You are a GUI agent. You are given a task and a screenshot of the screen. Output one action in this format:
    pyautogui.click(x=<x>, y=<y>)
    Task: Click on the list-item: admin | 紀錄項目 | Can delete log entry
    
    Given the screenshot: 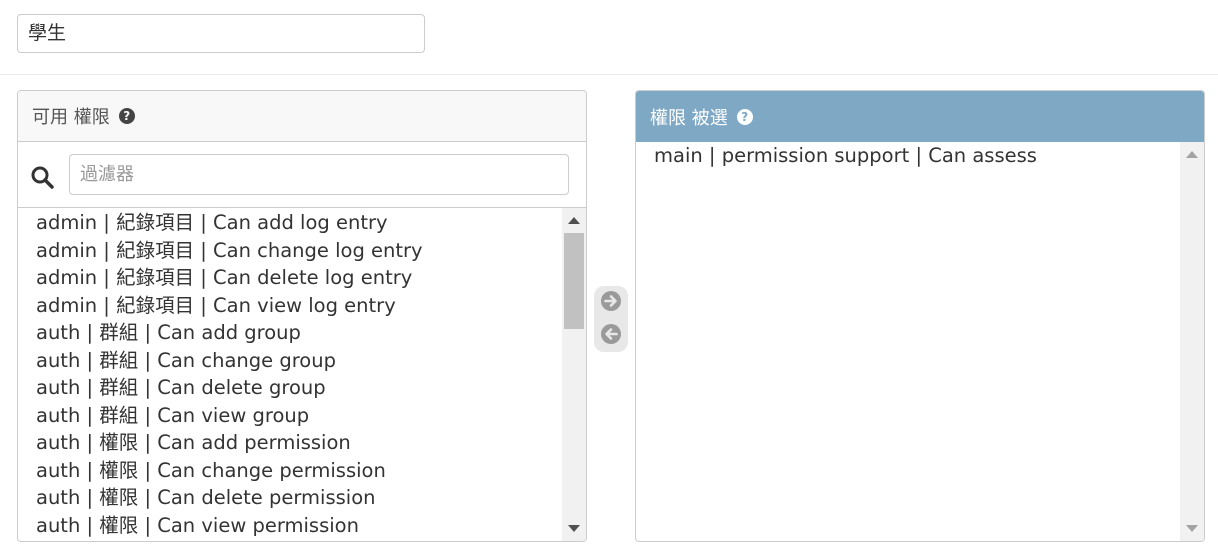 What is the action you would take?
    pyautogui.click(x=302, y=278)
    